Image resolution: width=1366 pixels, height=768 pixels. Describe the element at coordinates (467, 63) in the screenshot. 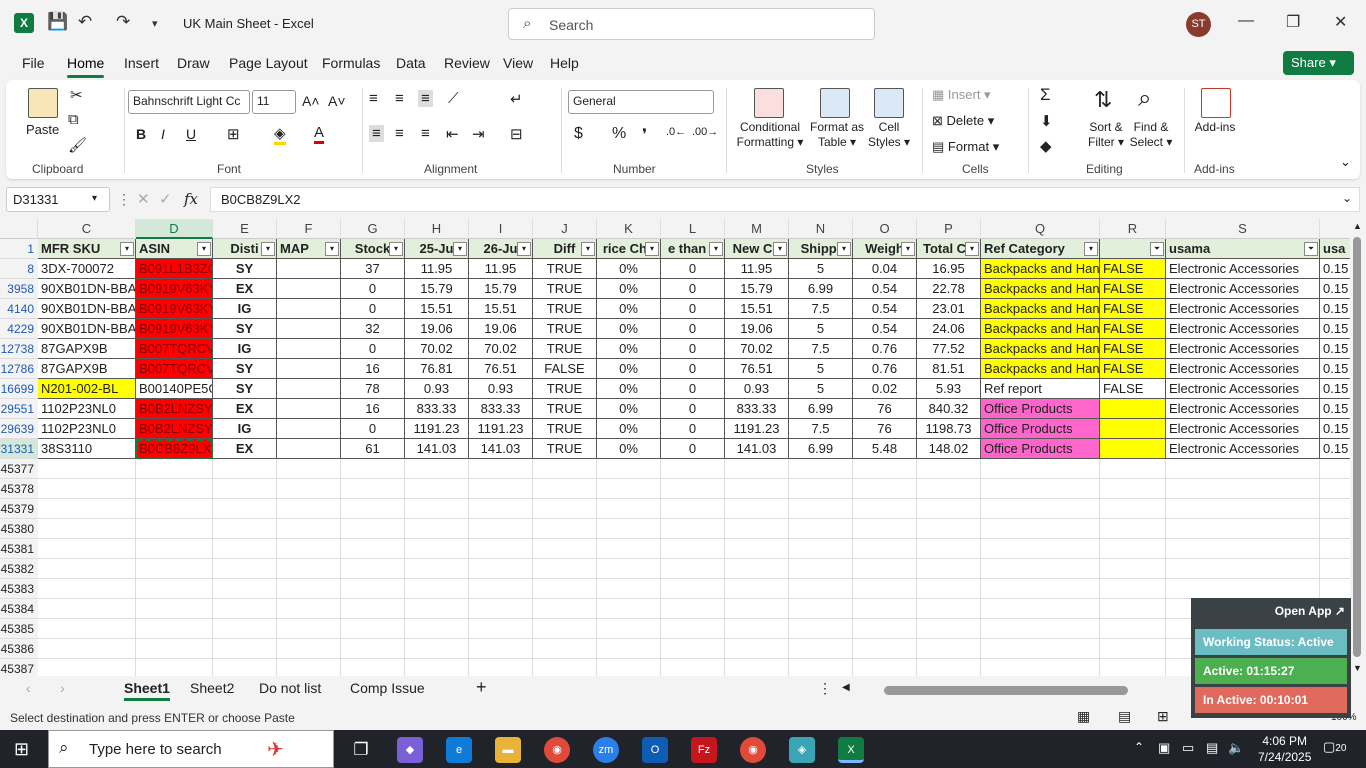

I see `menu-review: Review` at that location.